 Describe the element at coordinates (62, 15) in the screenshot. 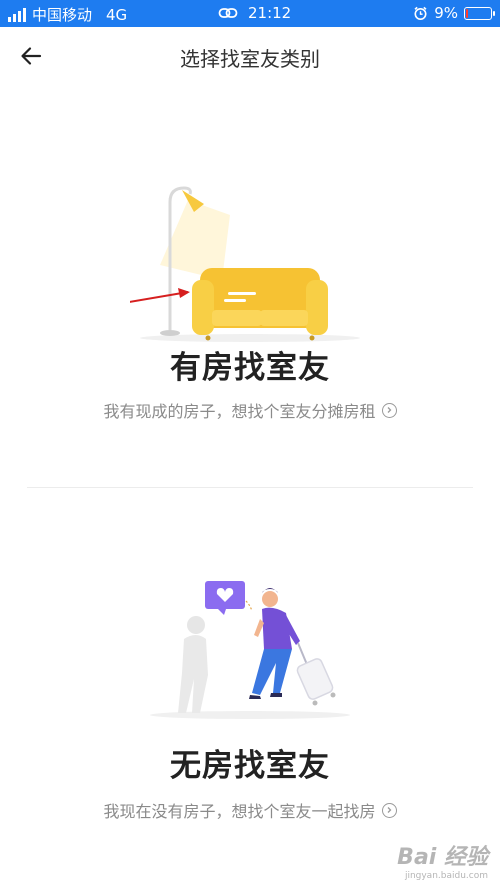

I see `carrier-label: 中国移动` at that location.